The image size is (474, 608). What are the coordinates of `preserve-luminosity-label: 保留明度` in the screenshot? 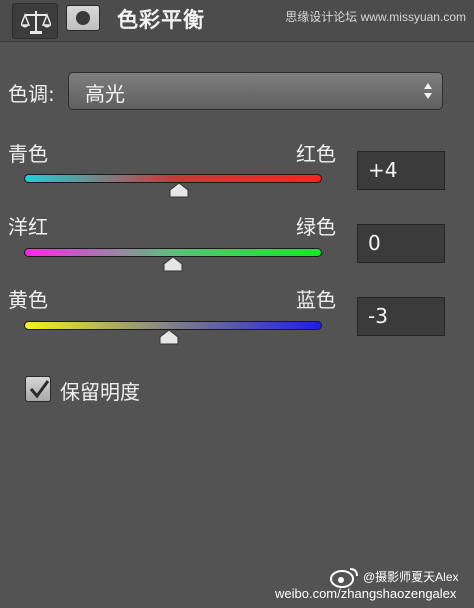 It's located at (100, 392).